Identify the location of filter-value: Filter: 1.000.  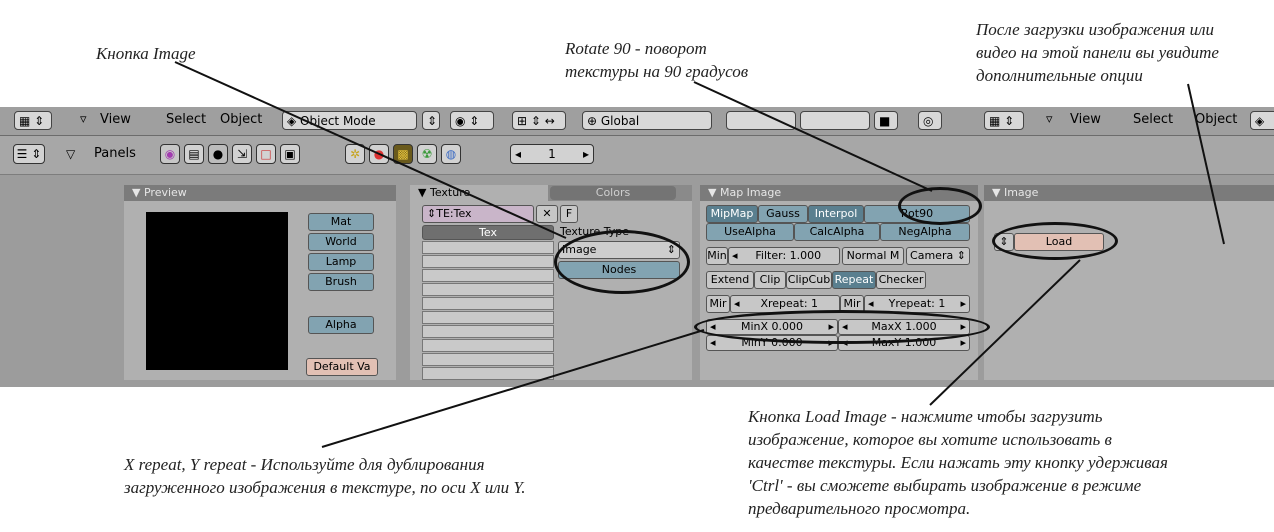
(788, 255).